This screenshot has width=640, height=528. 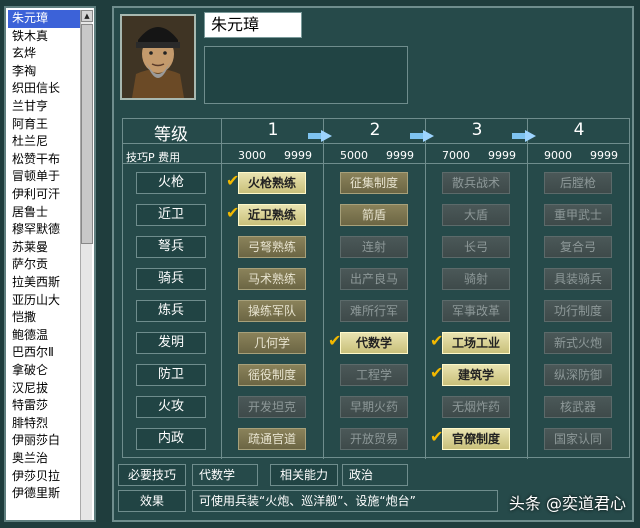 I want to click on leader-list-item: 奥兰治, so click(x=44, y=459).